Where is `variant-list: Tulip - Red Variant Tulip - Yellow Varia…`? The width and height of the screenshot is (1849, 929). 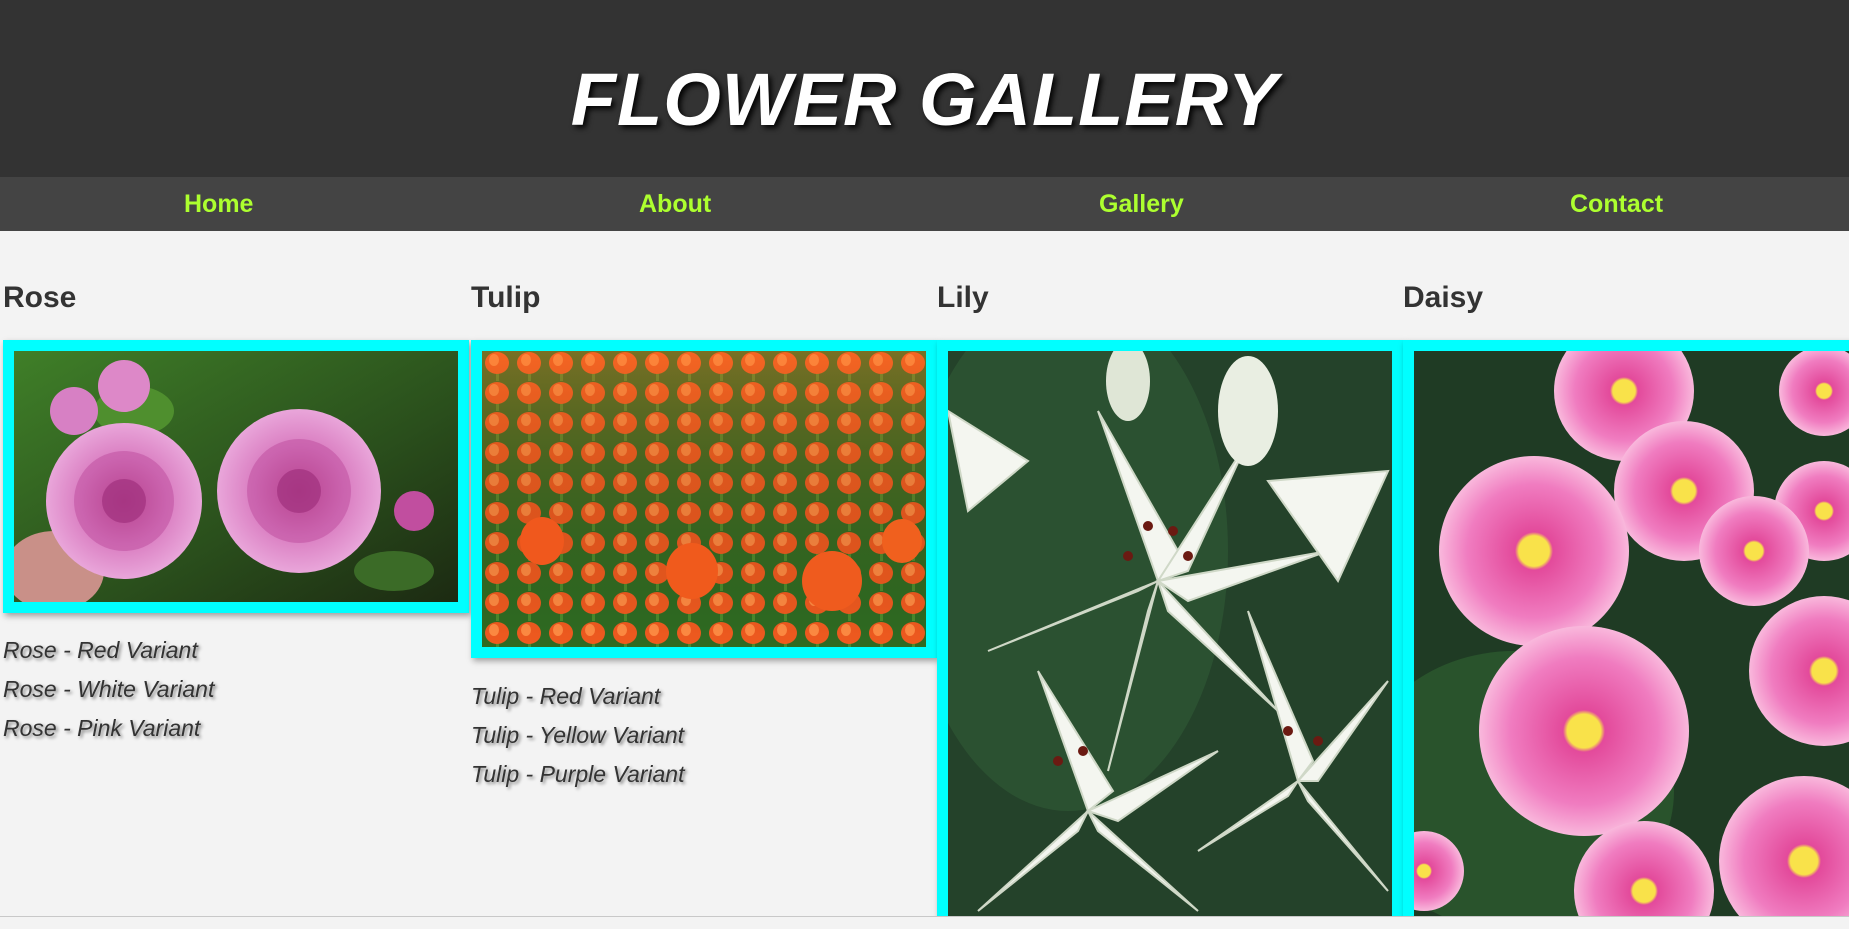 variant-list: Tulip - Red Variant Tulip - Yellow Varia… is located at coordinates (577, 735).